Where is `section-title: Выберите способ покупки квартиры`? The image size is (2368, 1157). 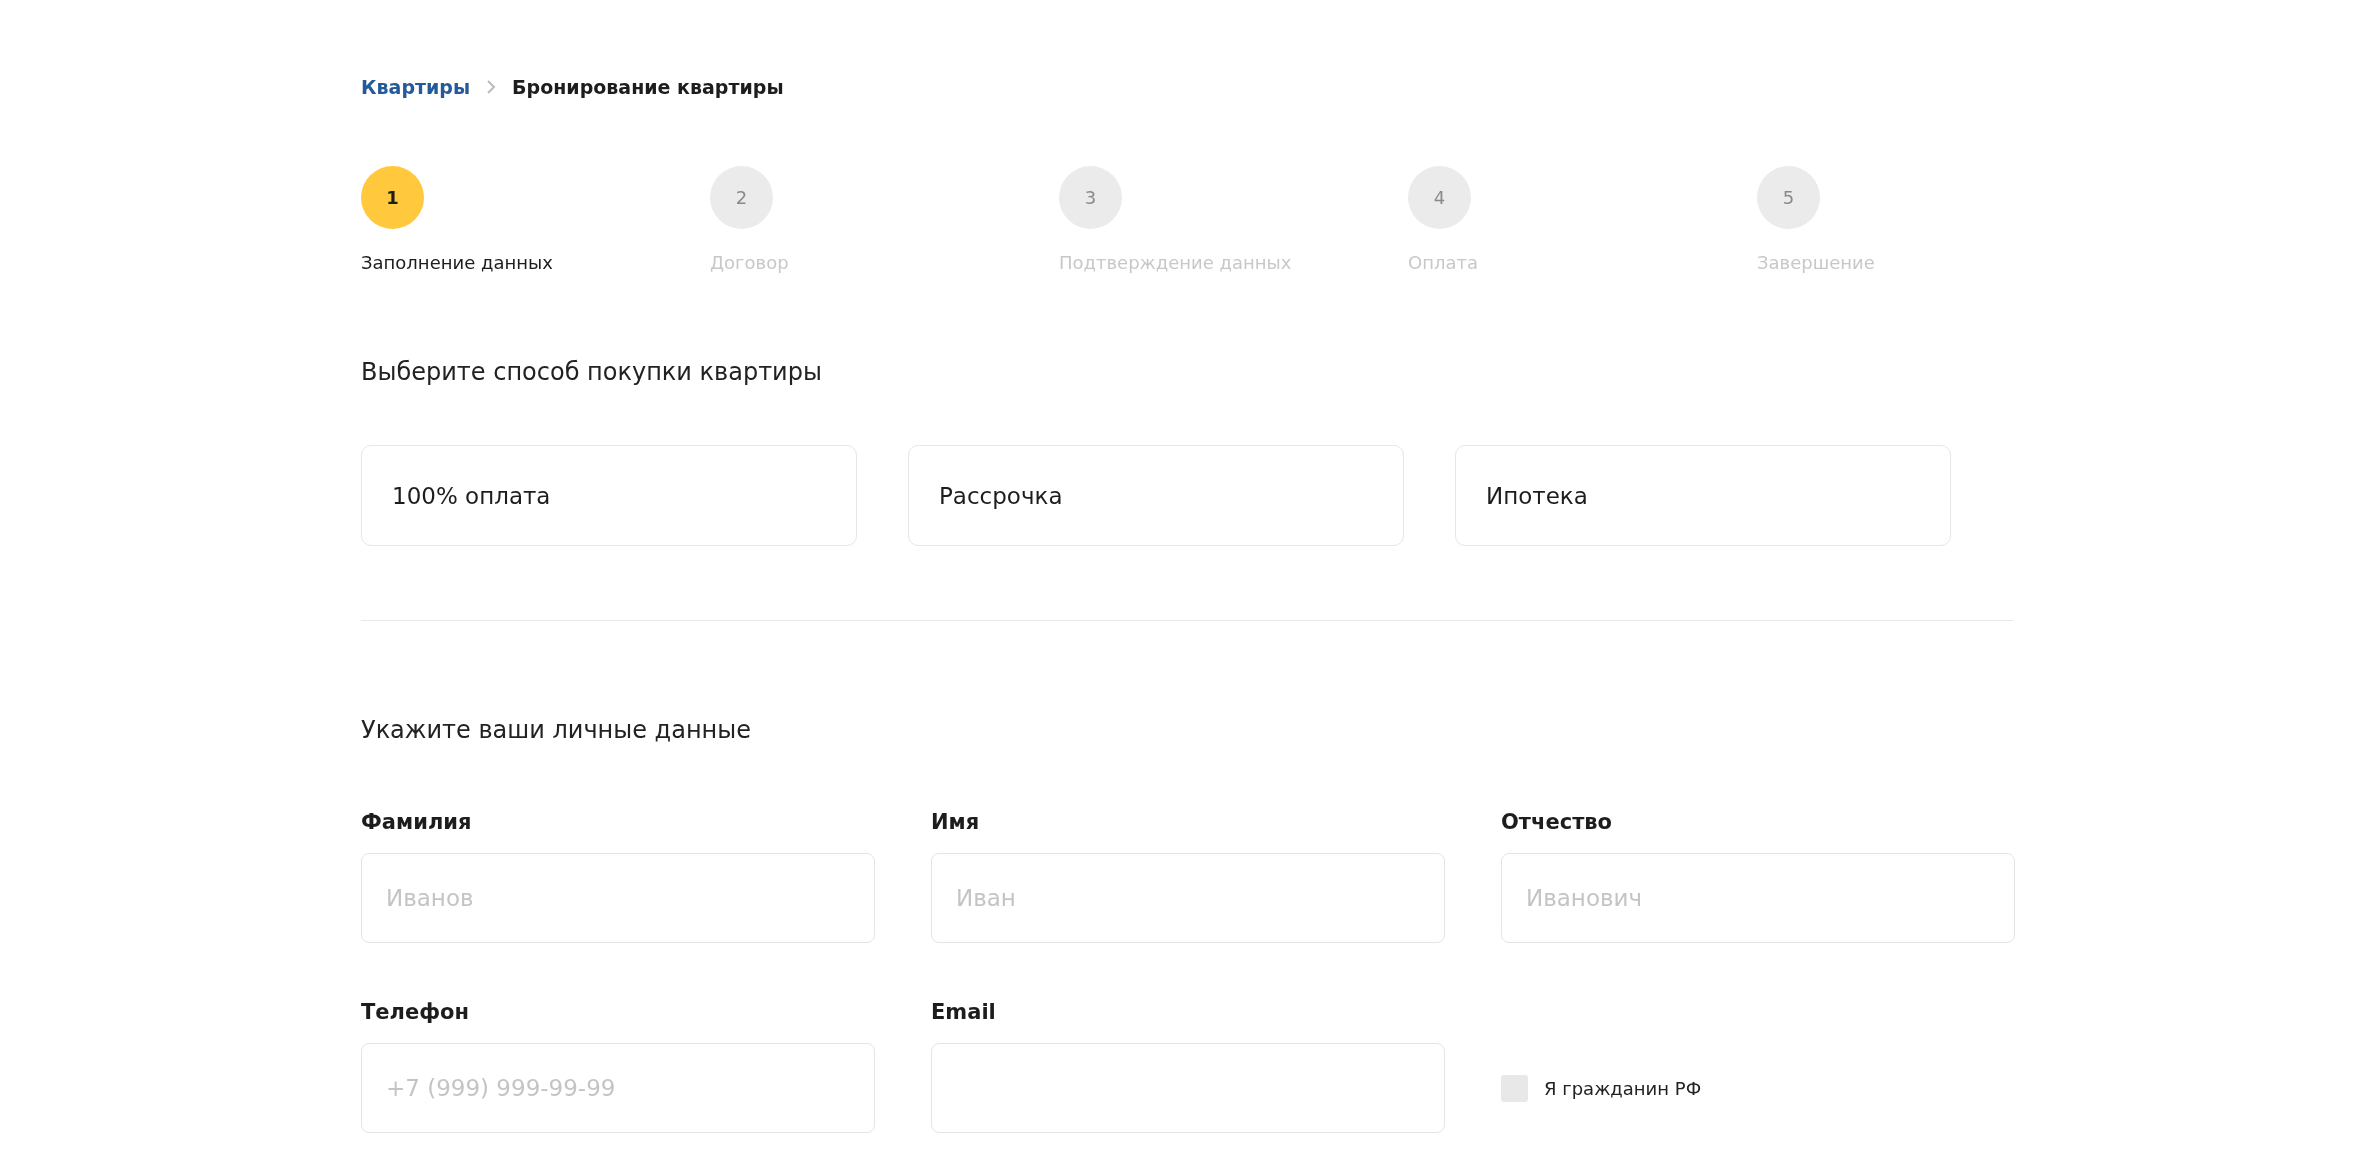 section-title: Выберите способ покупки квартиры is located at coordinates (592, 372).